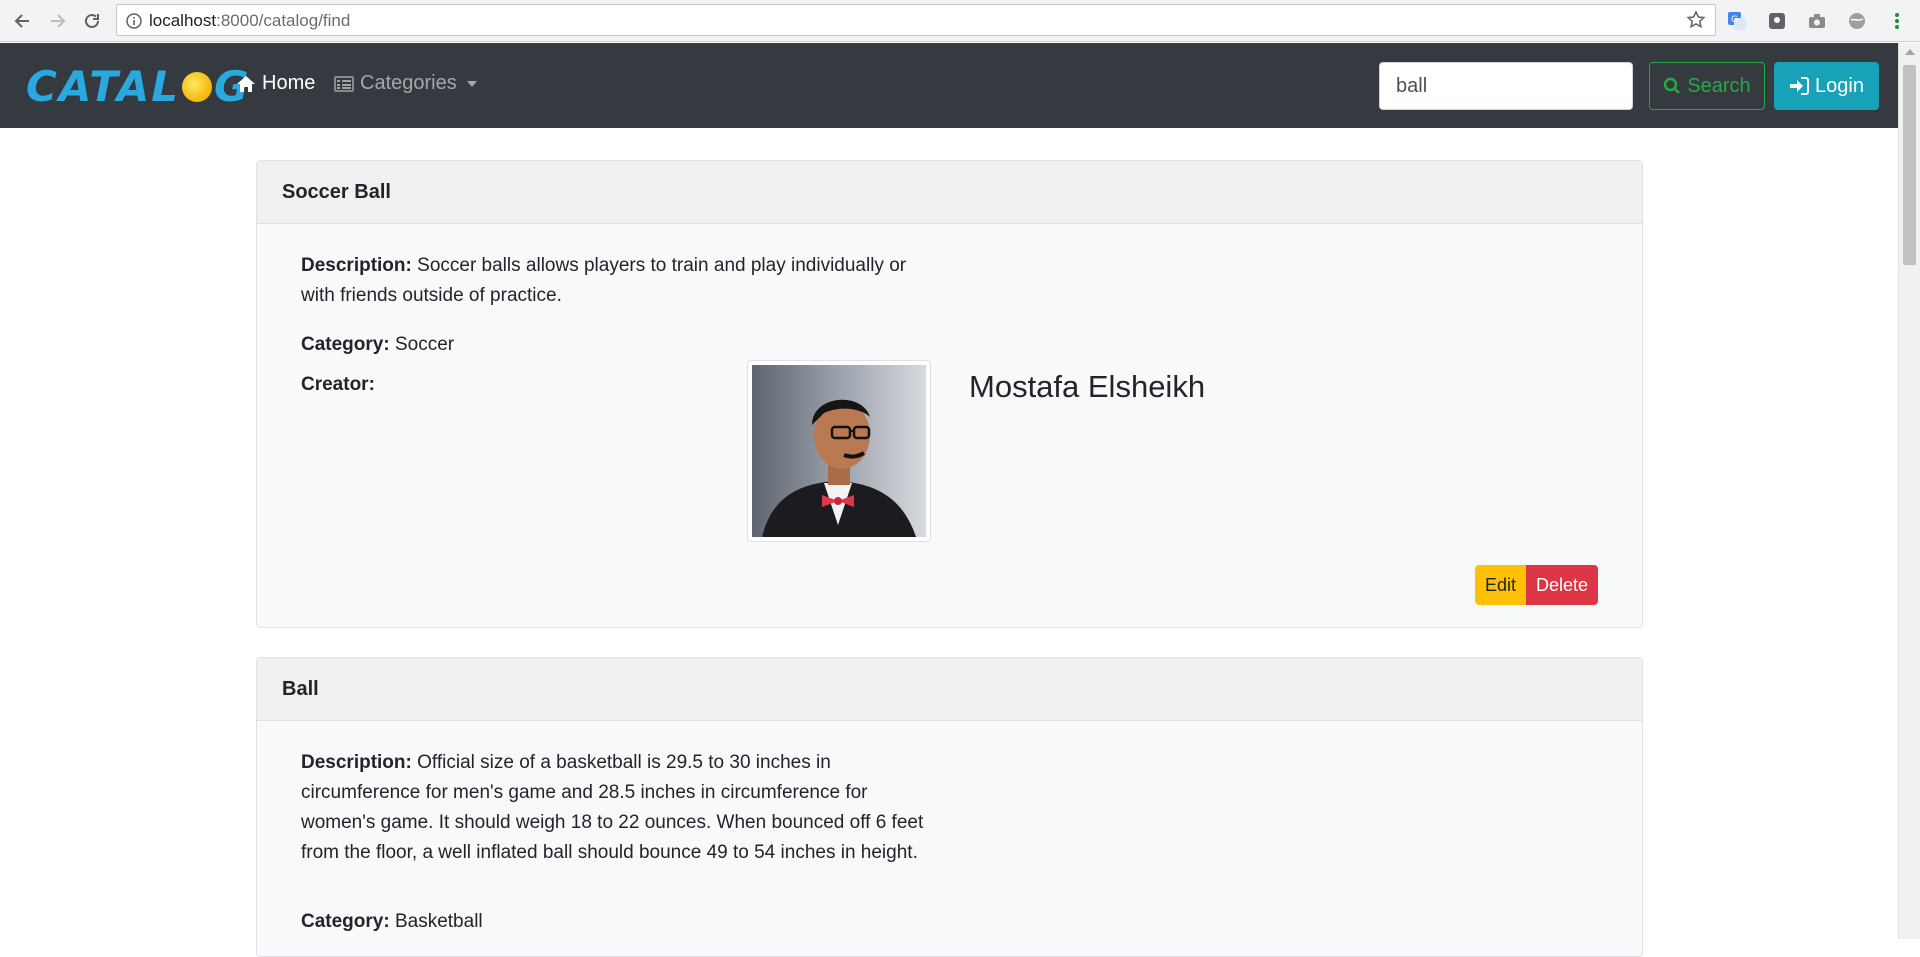 The image size is (1920, 957). What do you see at coordinates (246, 83) in the screenshot?
I see `home-icon` at bounding box center [246, 83].